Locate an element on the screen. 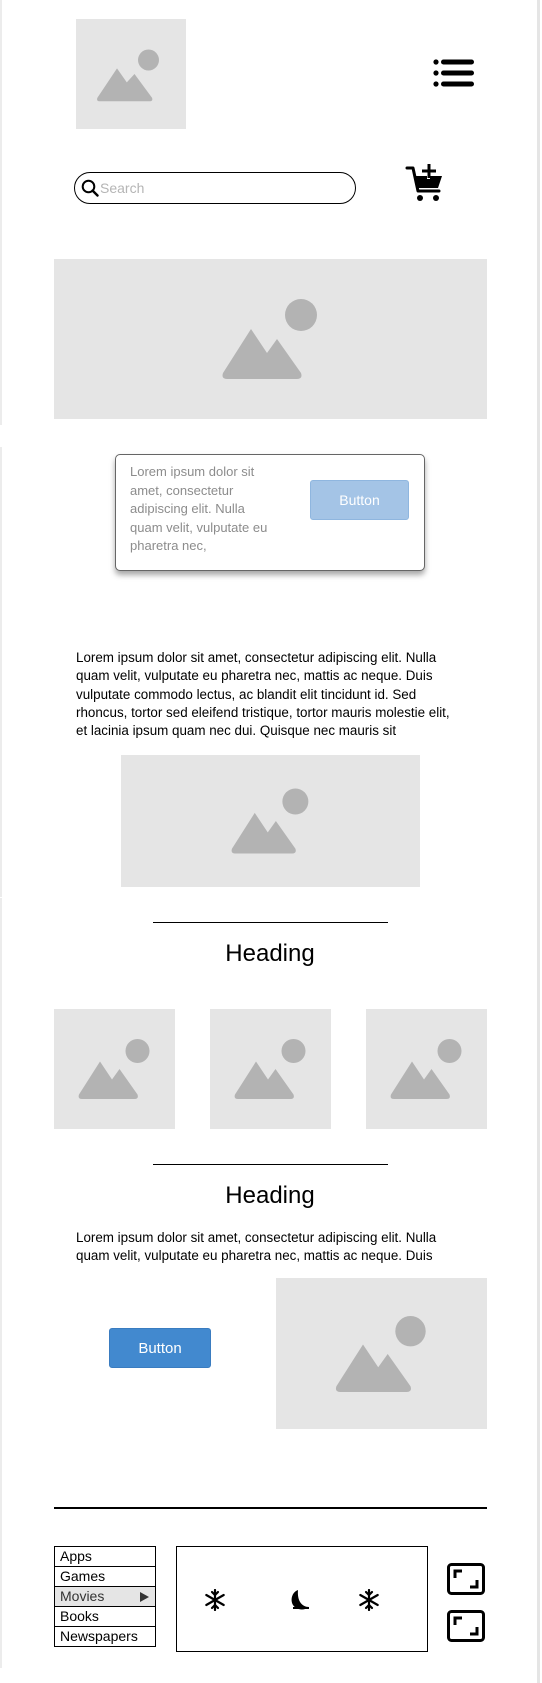 Image resolution: width=542 pixels, height=1683 pixels. menu-item-games: Games is located at coordinates (105, 1576).